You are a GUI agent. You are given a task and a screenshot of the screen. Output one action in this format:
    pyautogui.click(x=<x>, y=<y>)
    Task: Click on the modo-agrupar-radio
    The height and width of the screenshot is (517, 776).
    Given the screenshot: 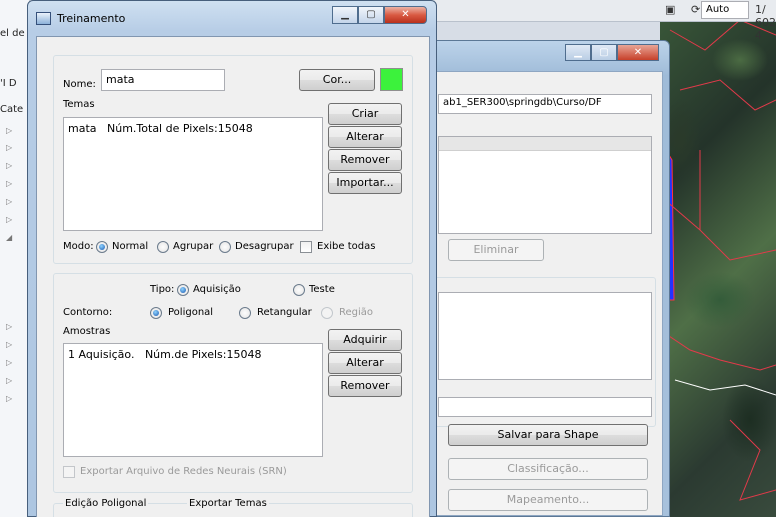 What is the action you would take?
    pyautogui.click(x=163, y=247)
    